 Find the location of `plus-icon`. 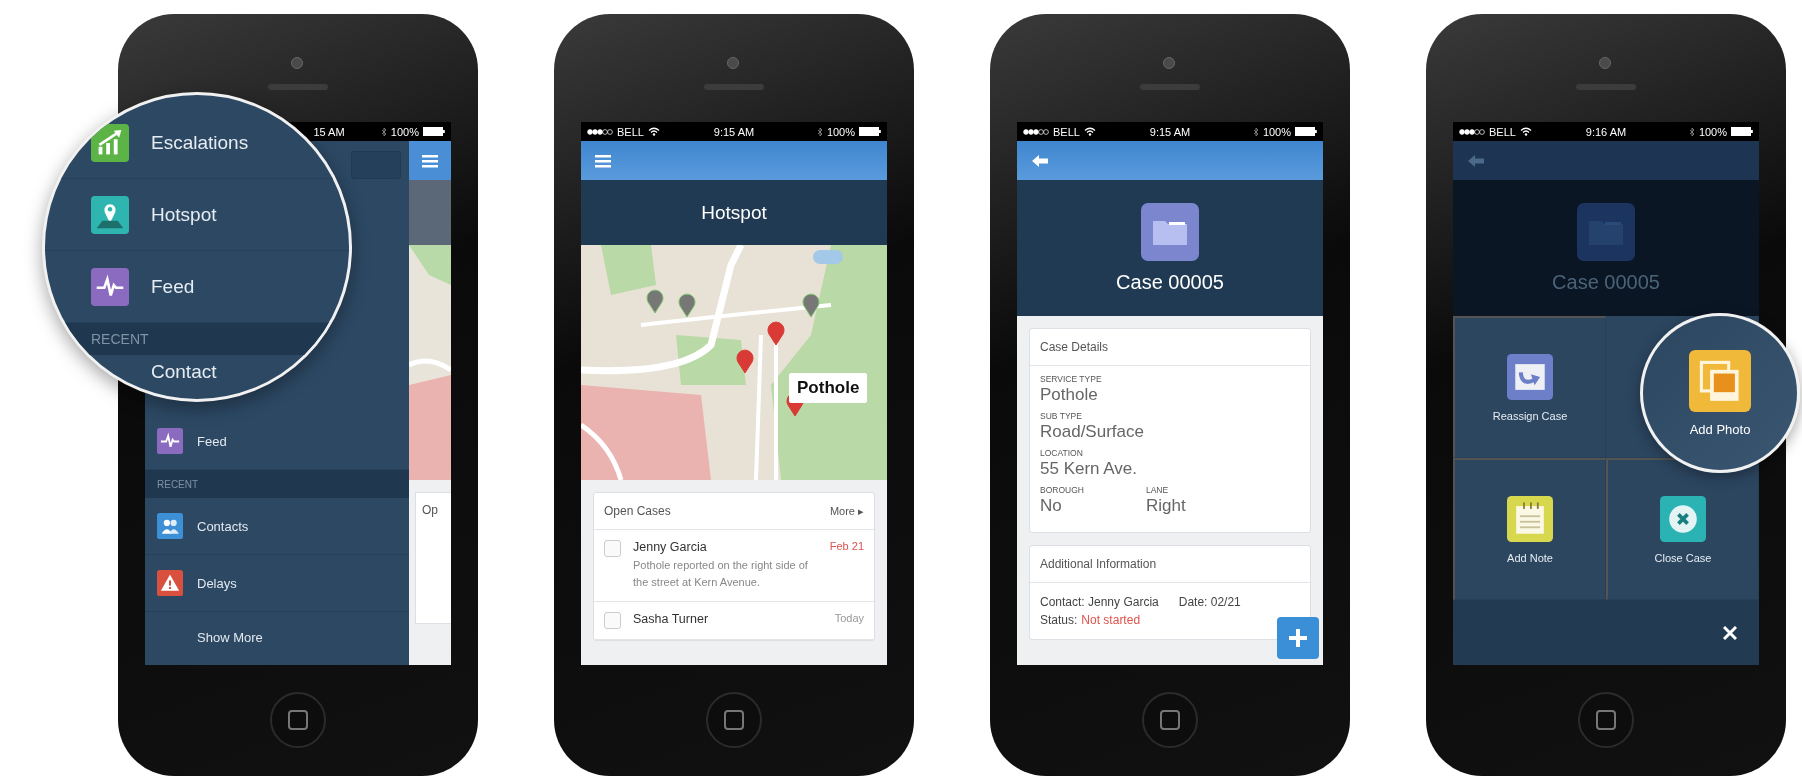

plus-icon is located at coordinates (1298, 638).